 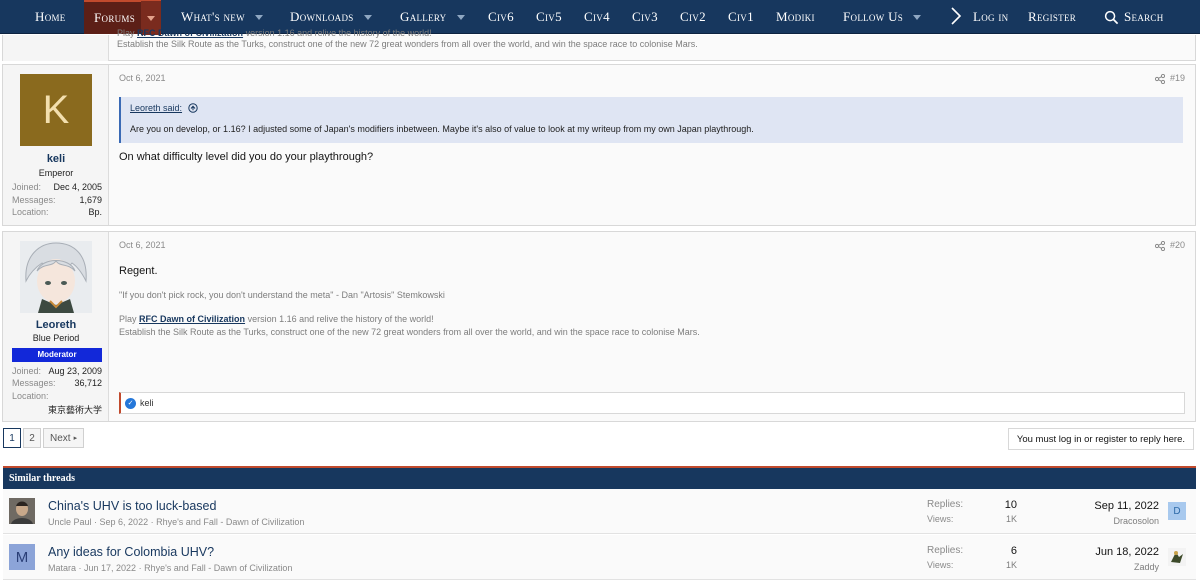 I want to click on user-title: Blue Period, so click(x=56, y=338).